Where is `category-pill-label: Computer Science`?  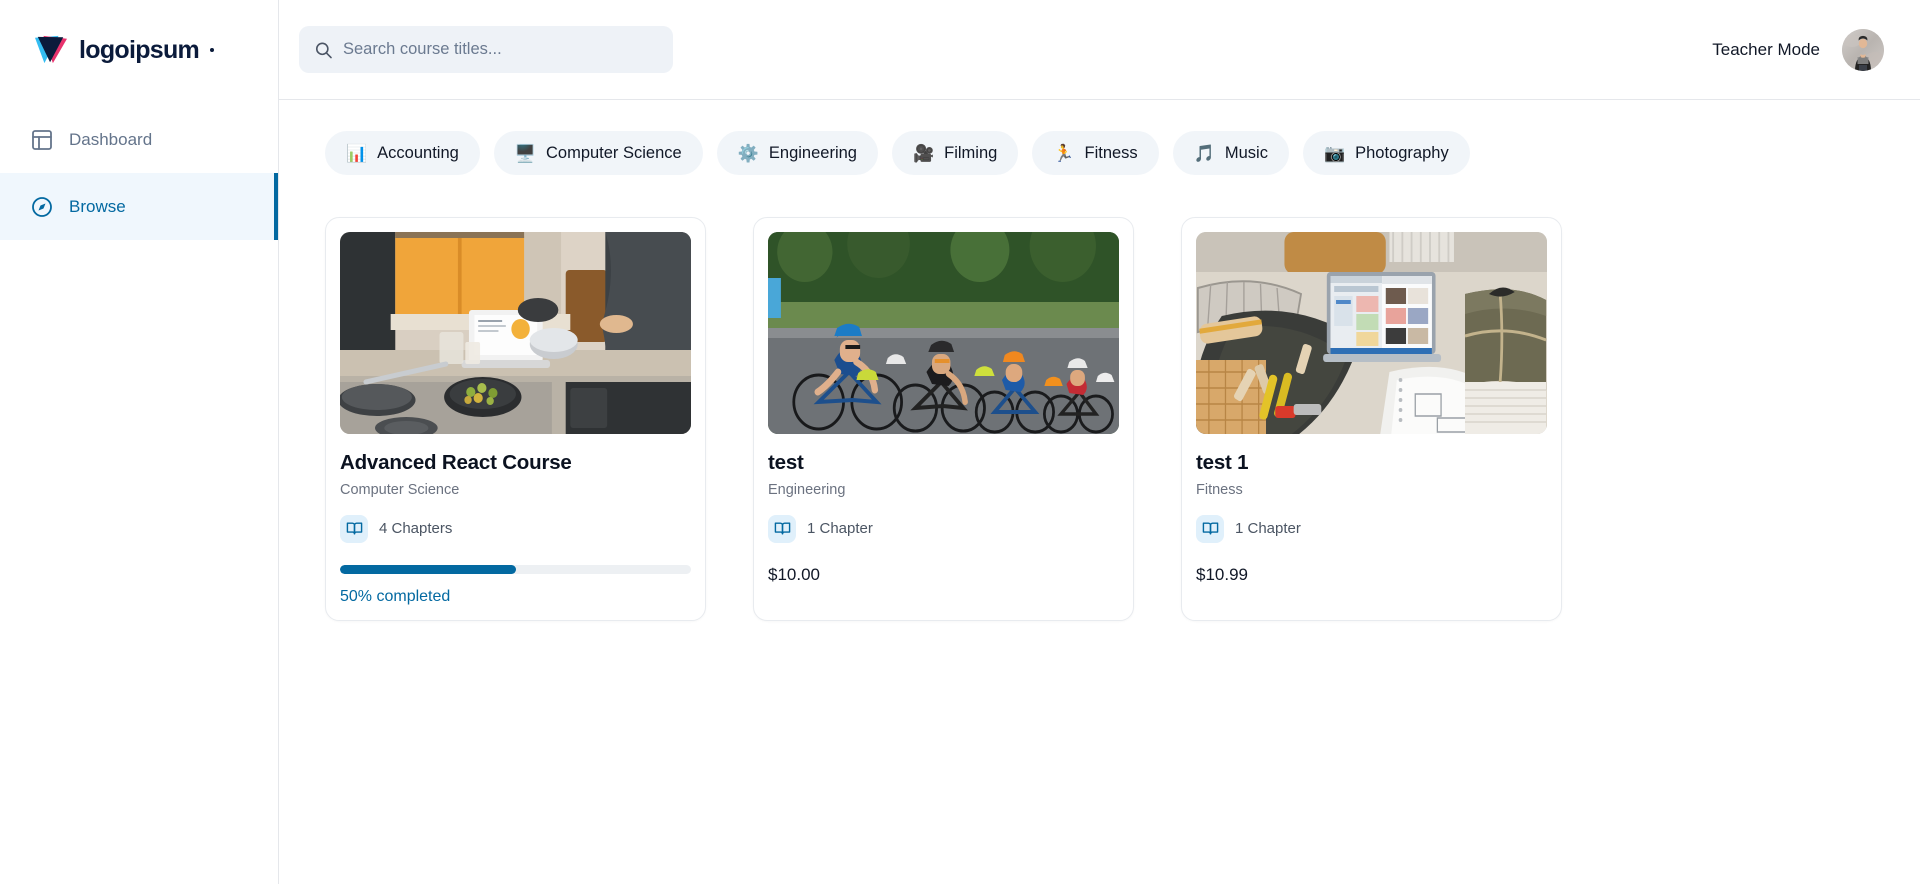 category-pill-label: Computer Science is located at coordinates (613, 152).